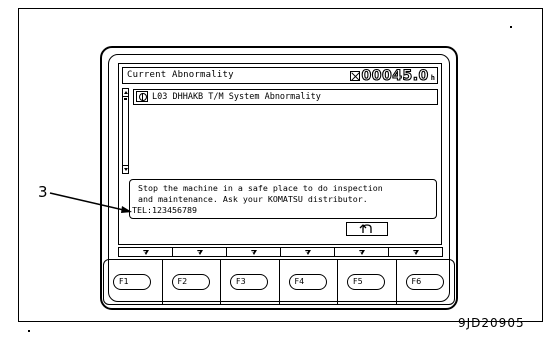 This screenshot has width=552, height=340. What do you see at coordinates (491, 323) in the screenshot?
I see `figure-id: 9JD20905` at bounding box center [491, 323].